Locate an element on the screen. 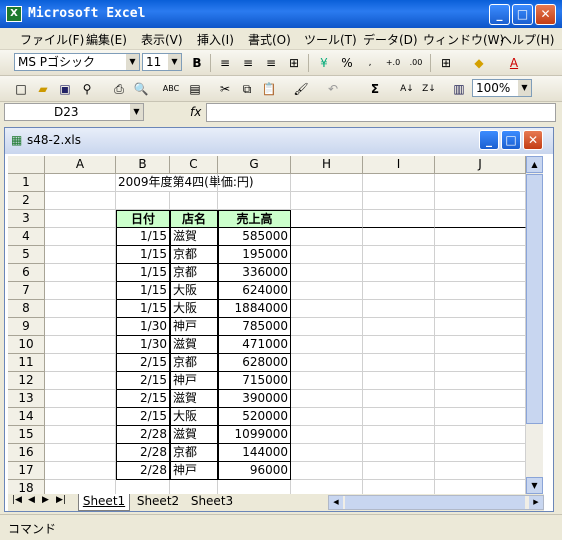 Image resolution: width=562 pixels, height=540 pixels. row-header: 8 is located at coordinates (26, 309).